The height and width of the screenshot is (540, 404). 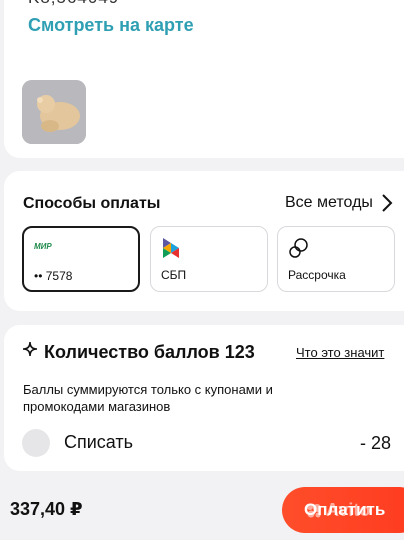 I want to click on all-methods-link: Все методы, so click(x=339, y=203).